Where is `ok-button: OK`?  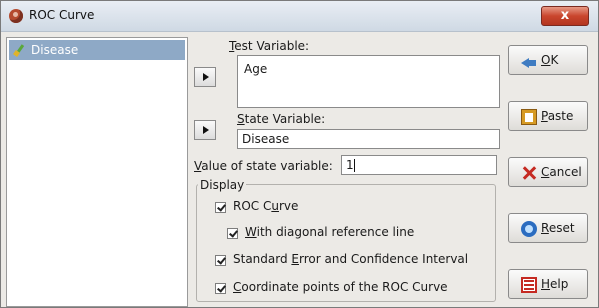
ok-button: OK is located at coordinates (548, 60).